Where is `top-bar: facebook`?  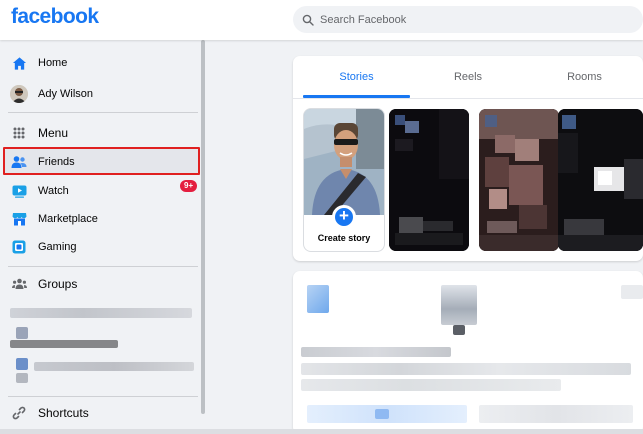
top-bar: facebook is located at coordinates (321, 20).